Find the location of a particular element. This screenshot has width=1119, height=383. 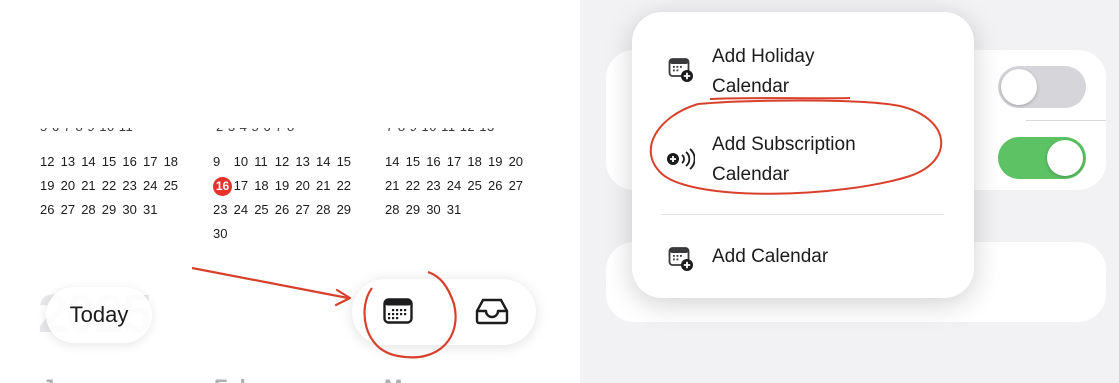

week-row: 9 10 11 12 13 14 15 is located at coordinates (285, 162).